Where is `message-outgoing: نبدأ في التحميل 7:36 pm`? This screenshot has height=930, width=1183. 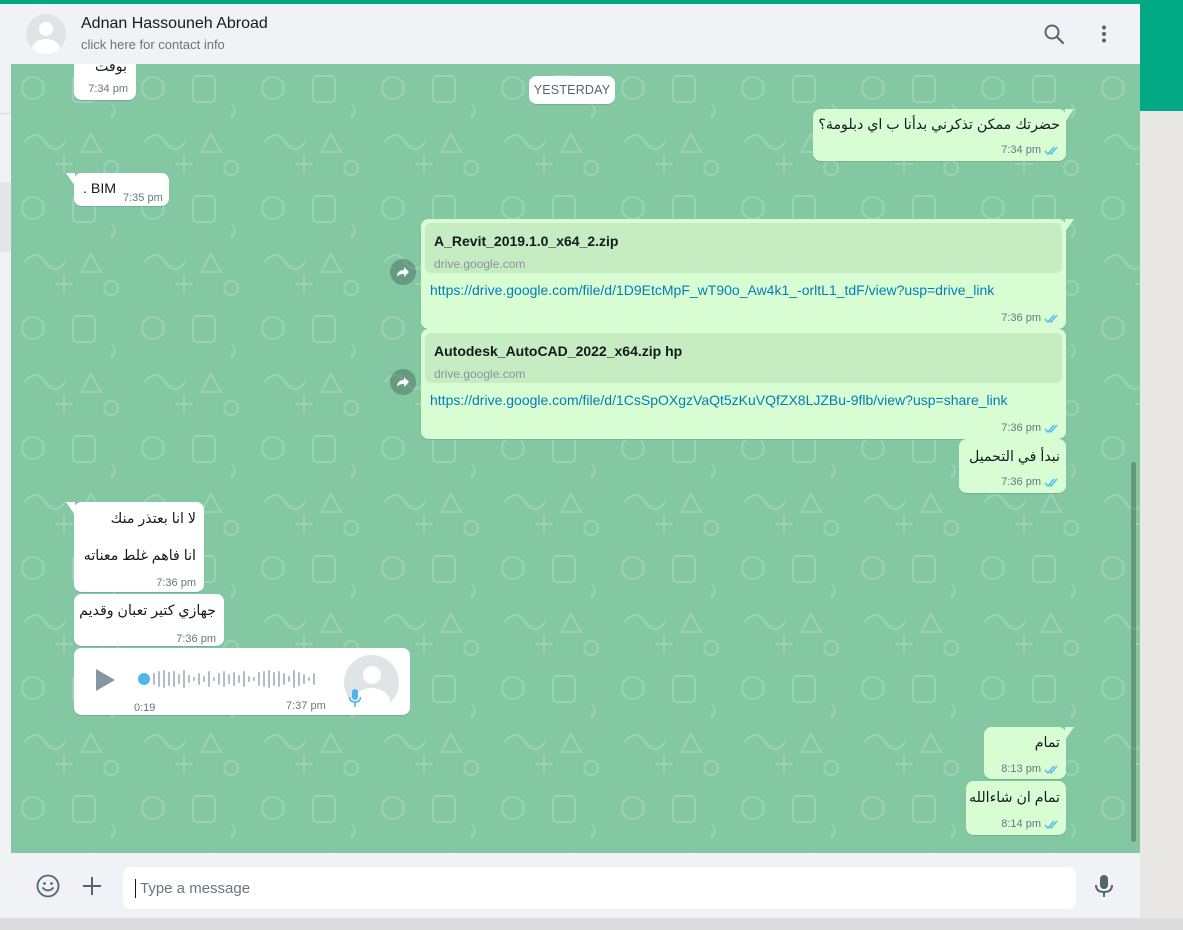
message-outgoing: نبدأ في التحميل 7:36 pm is located at coordinates (1012, 466).